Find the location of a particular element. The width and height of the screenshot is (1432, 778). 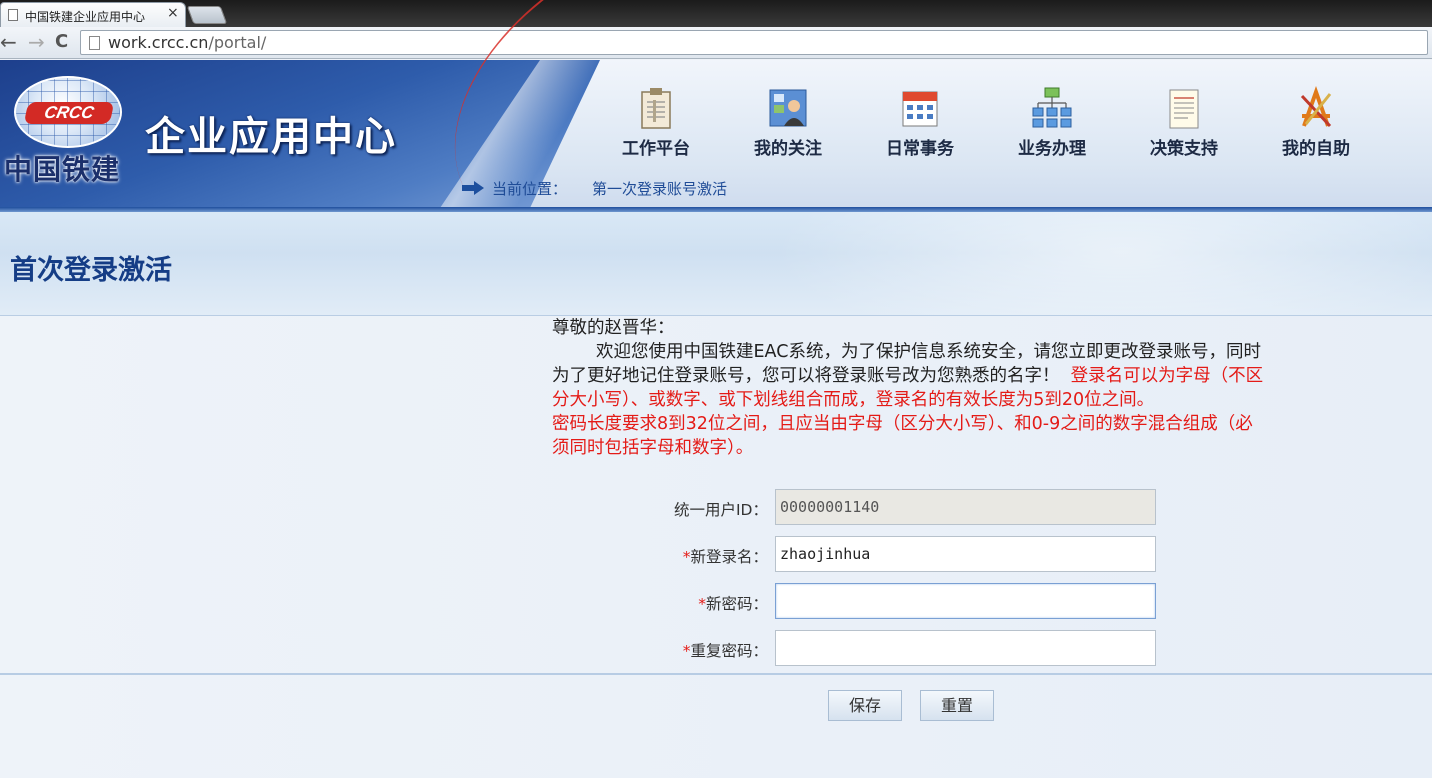

form-row-confirm: *重复密码： is located at coordinates (860, 648).